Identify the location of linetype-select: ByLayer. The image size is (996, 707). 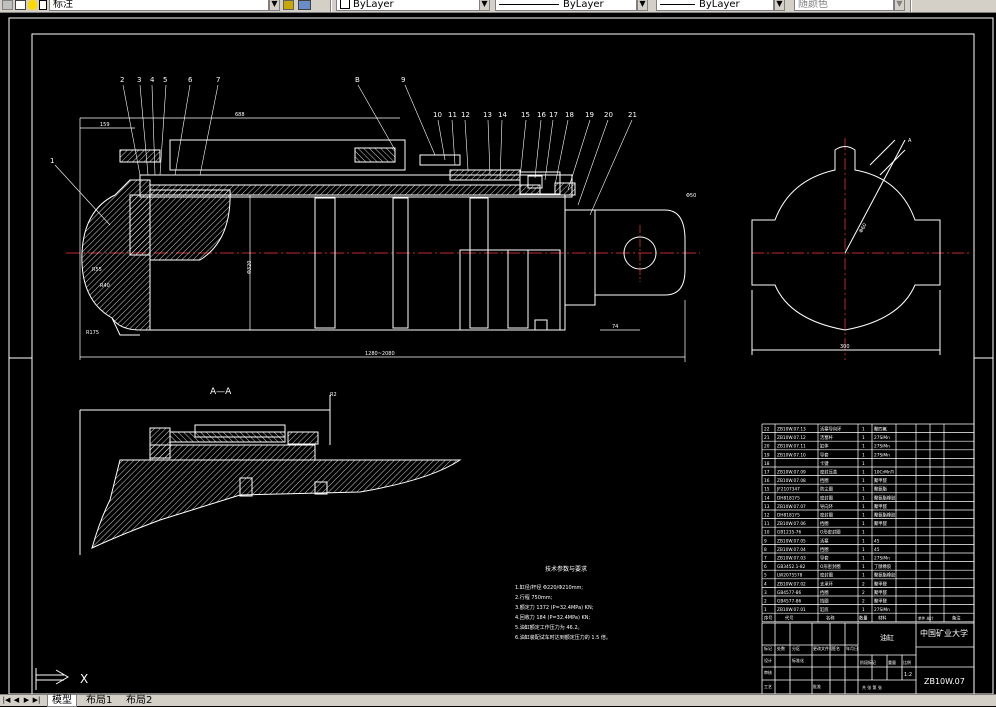
(566, 5).